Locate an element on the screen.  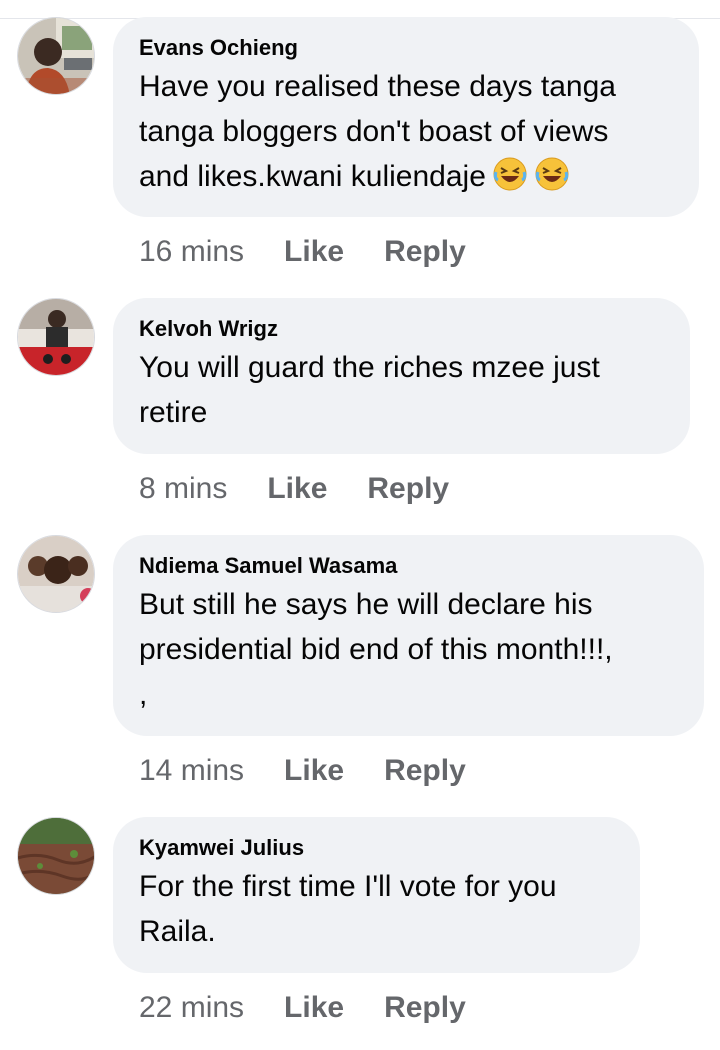
comment-line: For the first time I'll vote for you is located at coordinates (348, 886).